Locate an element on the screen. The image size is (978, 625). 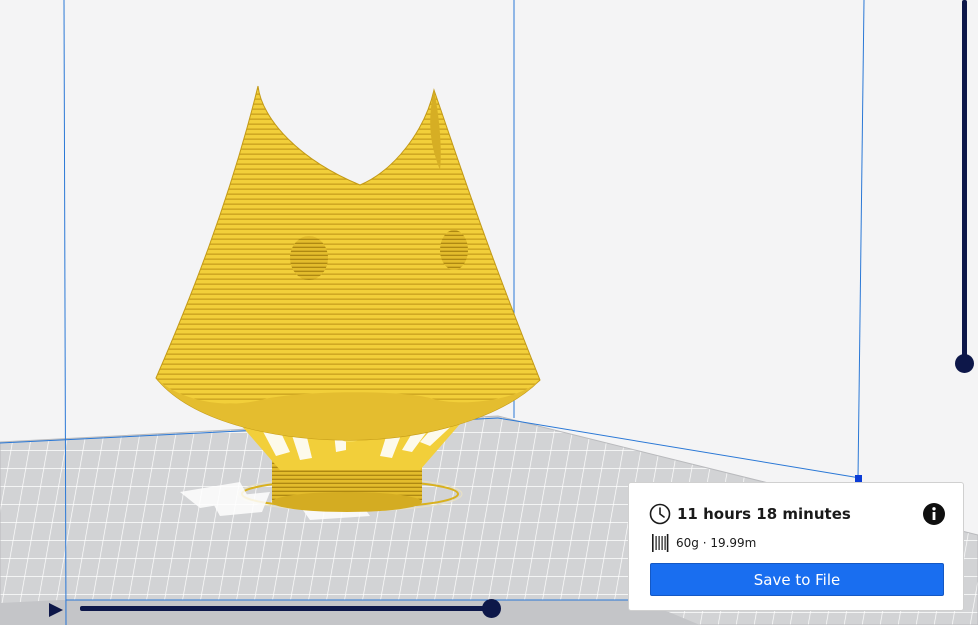
simulation-progress-track is located at coordinates (285, 608).